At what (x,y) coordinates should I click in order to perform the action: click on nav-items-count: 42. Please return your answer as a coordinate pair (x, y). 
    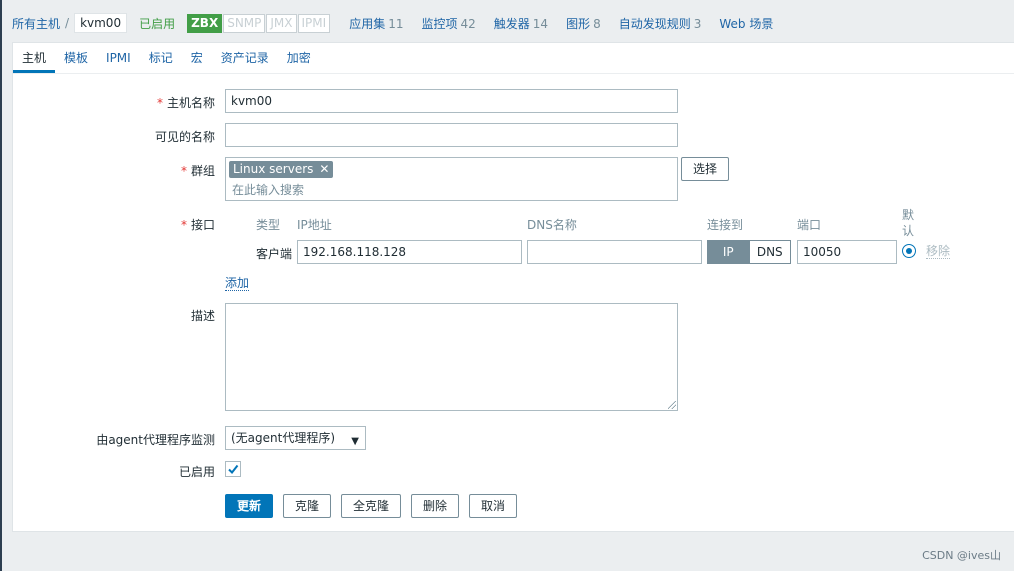
    Looking at the image, I should click on (468, 23).